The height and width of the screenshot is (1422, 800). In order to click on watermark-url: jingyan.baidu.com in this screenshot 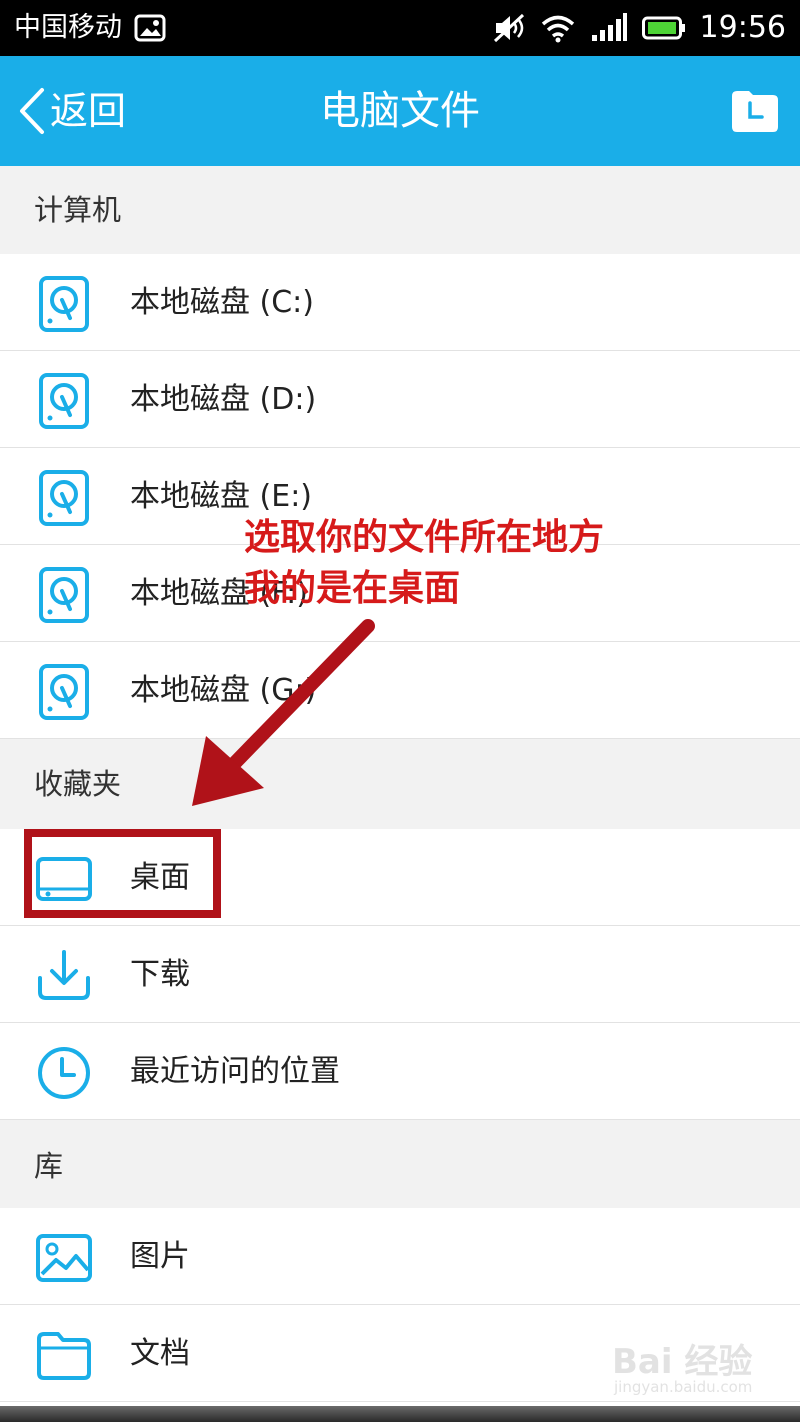, I will do `click(683, 1387)`.